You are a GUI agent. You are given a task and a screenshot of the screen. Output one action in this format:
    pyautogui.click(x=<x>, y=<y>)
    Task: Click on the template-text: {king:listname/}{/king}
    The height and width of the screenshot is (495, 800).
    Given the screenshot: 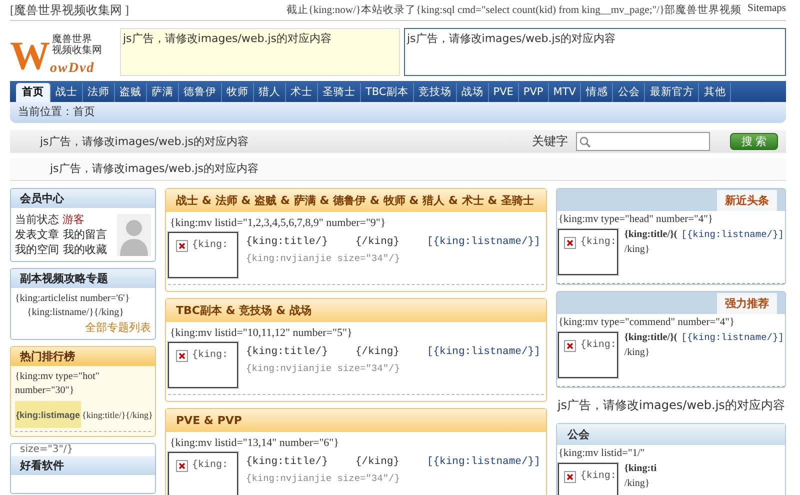 What is the action you would take?
    pyautogui.click(x=75, y=313)
    